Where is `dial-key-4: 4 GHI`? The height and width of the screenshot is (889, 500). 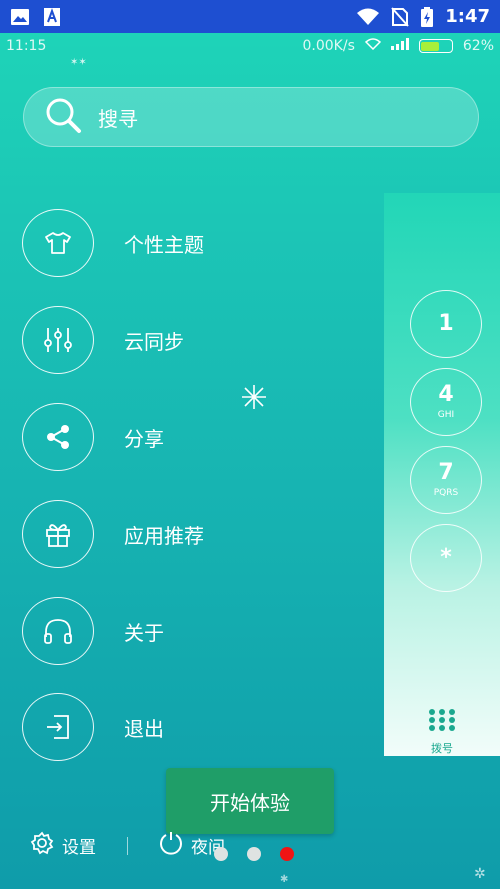 dial-key-4: 4 GHI is located at coordinates (446, 402).